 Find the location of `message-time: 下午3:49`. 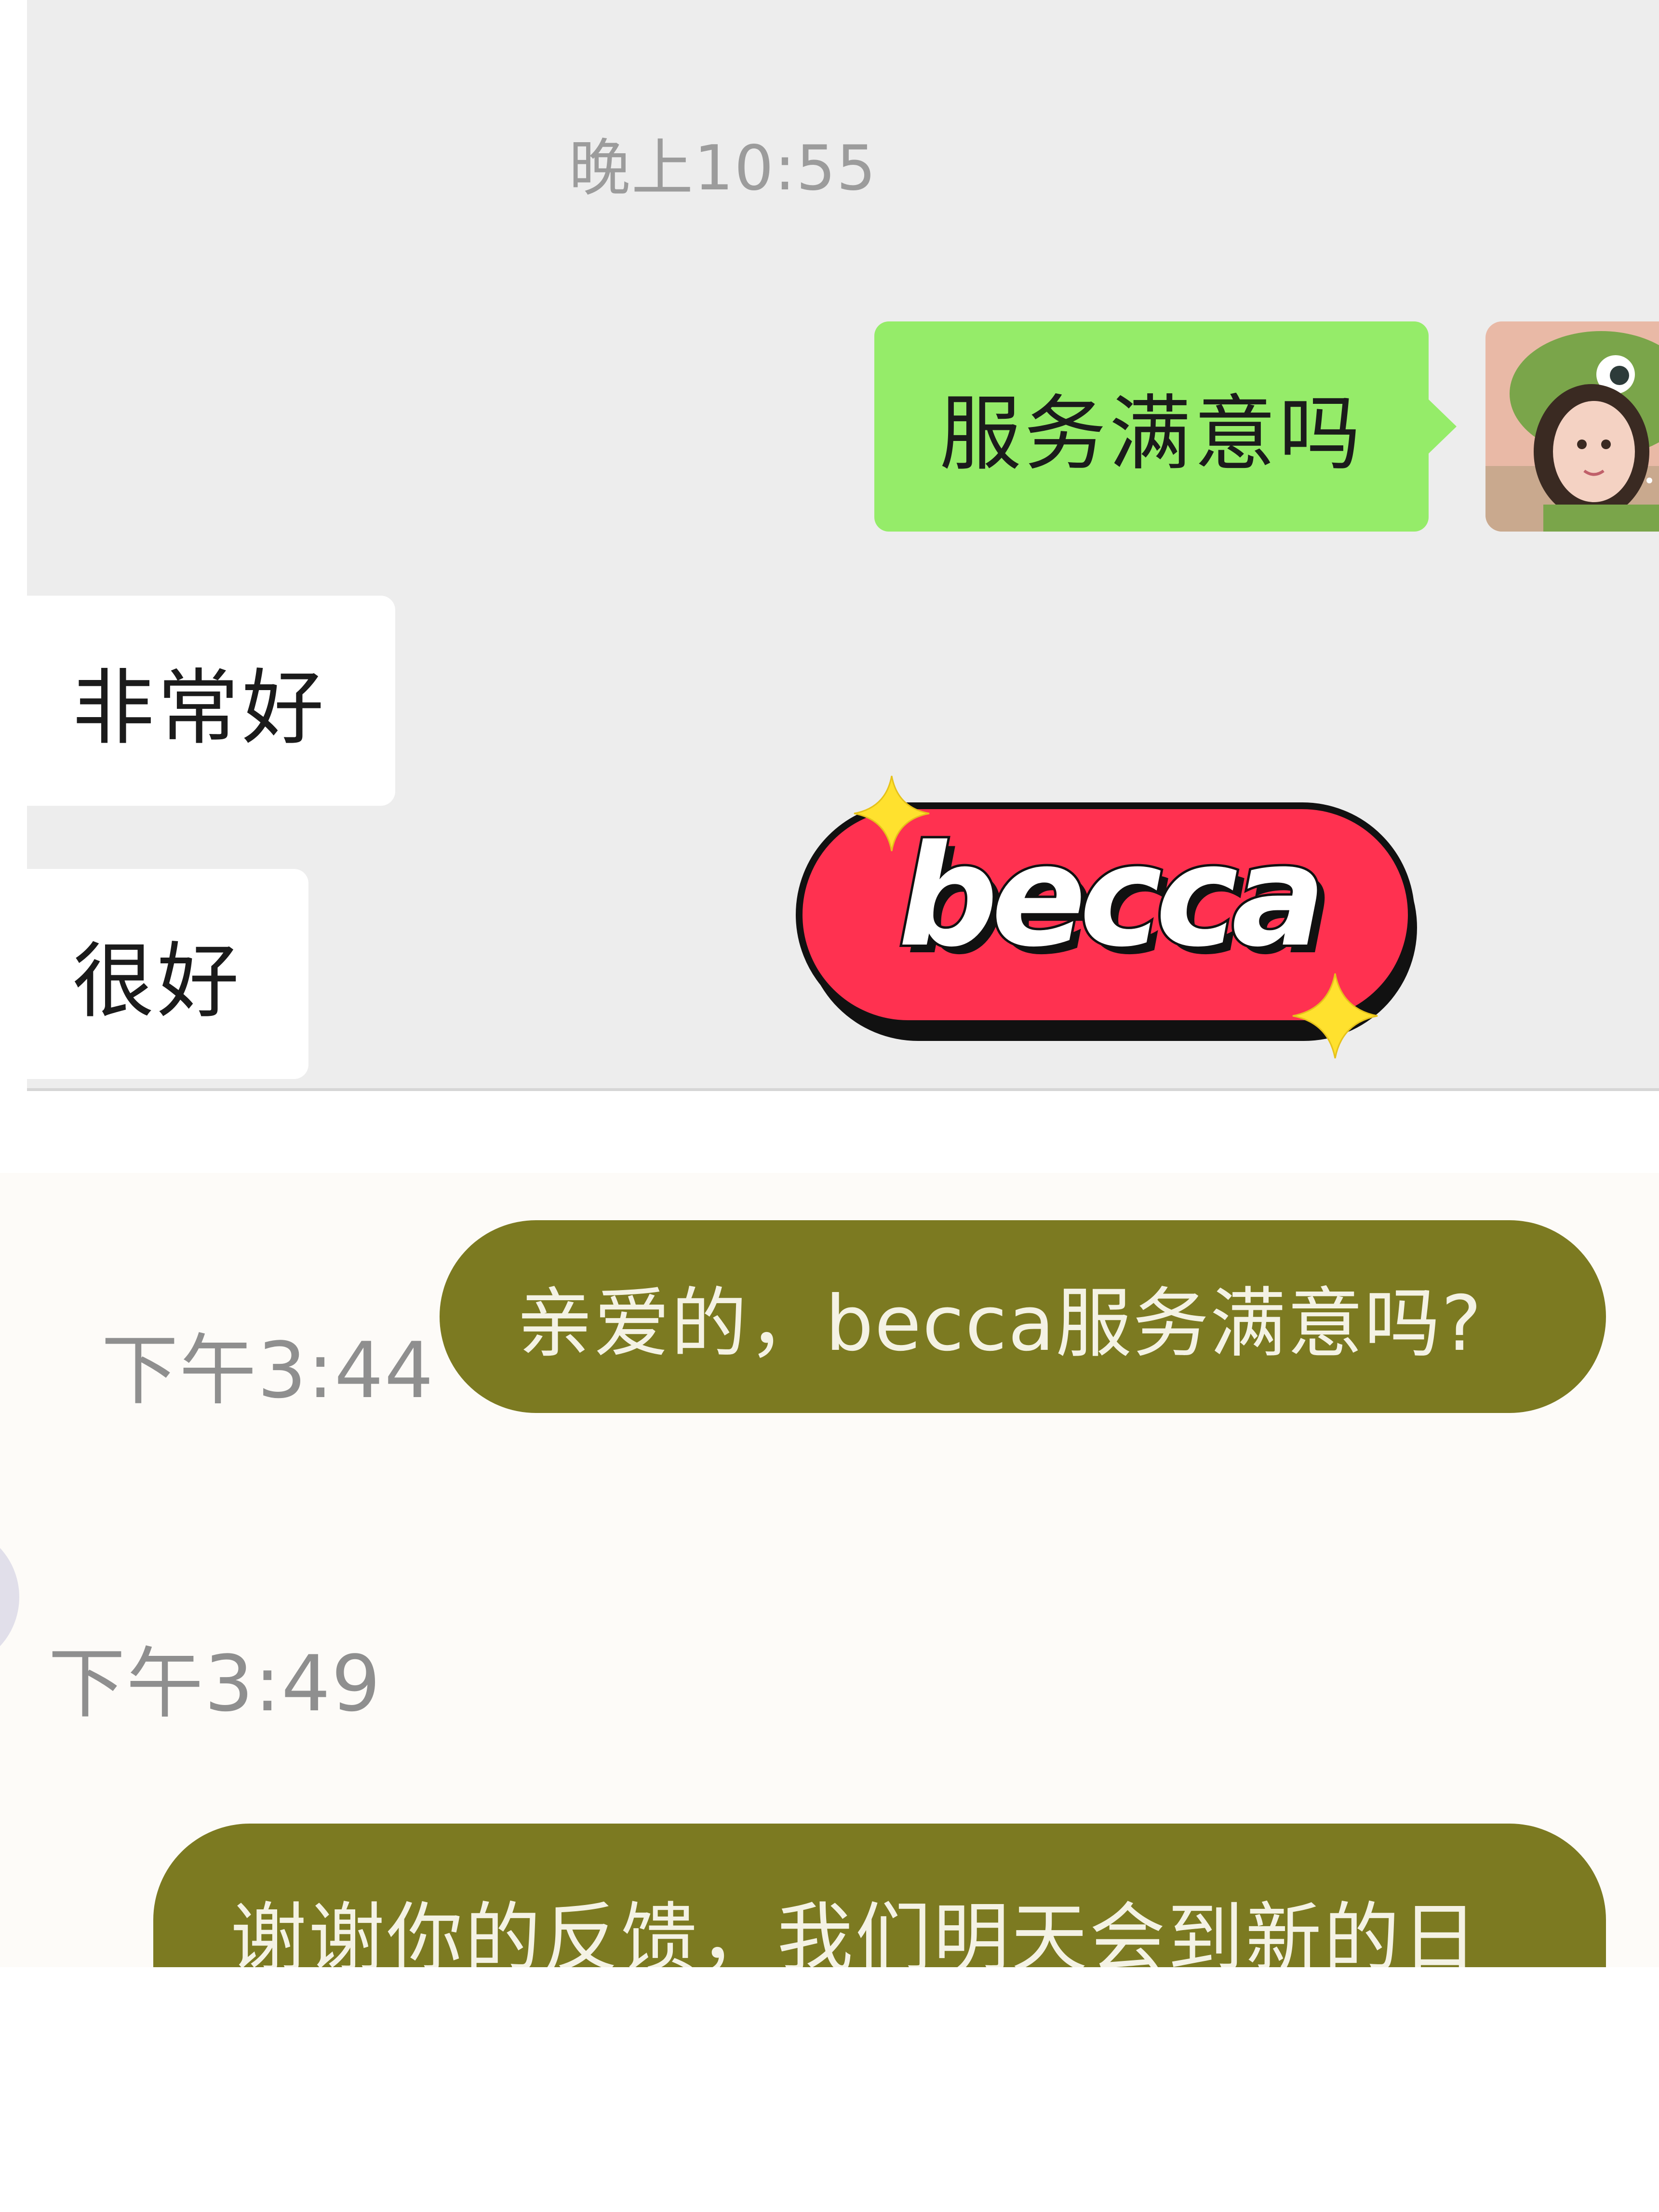

message-time: 下午3:49 is located at coordinates (215, 1684).